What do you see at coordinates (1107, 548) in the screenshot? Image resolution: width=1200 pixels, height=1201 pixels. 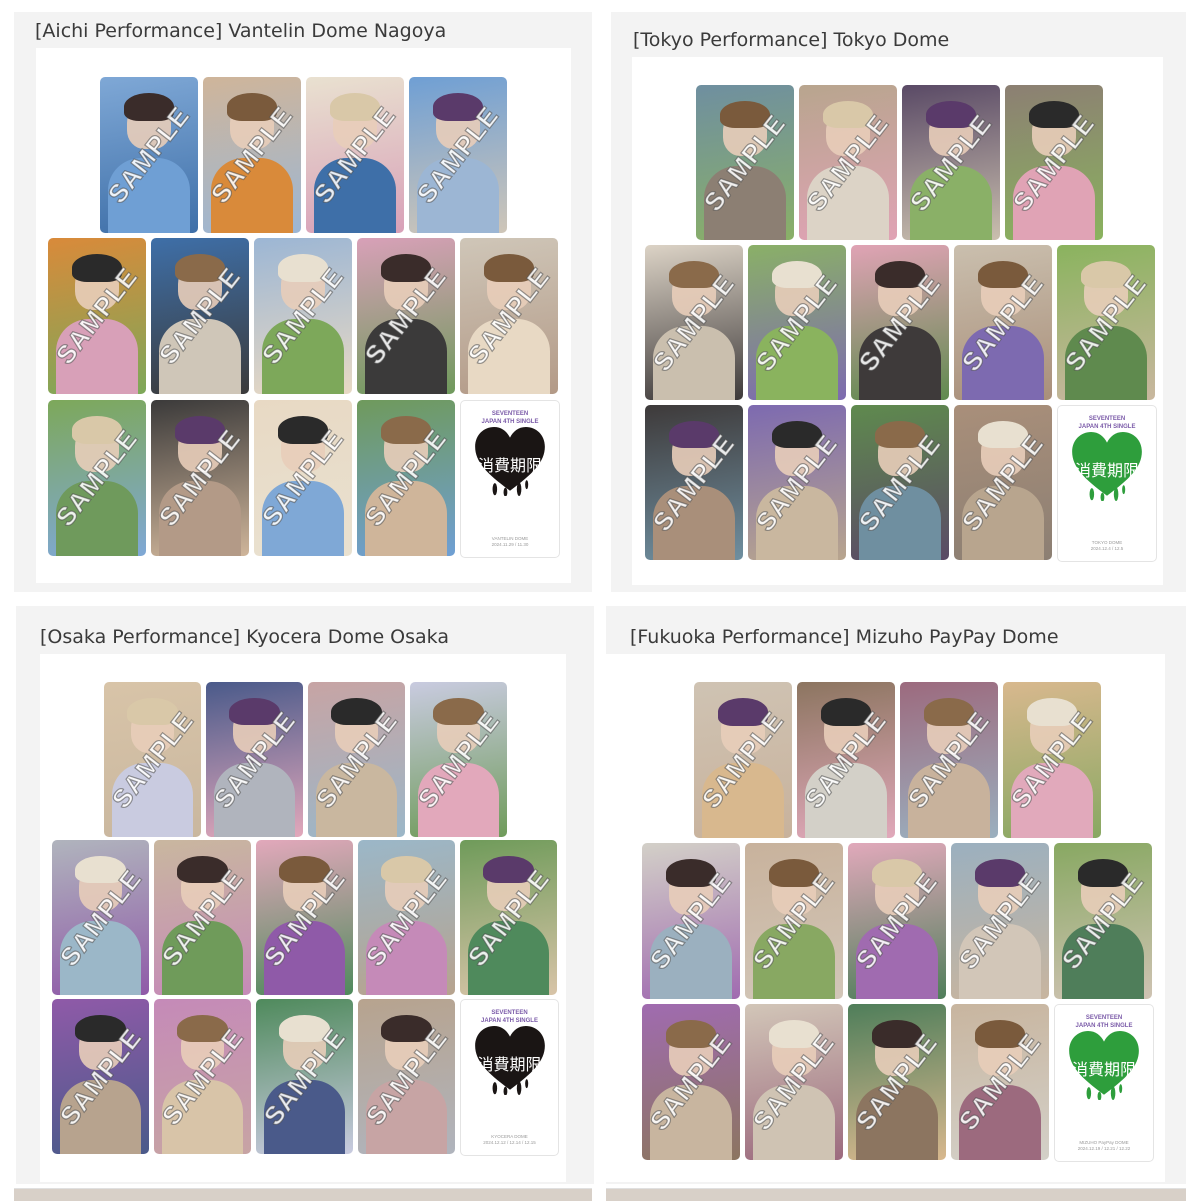 I see `card-date: 2024.12.4 / 12.5` at bounding box center [1107, 548].